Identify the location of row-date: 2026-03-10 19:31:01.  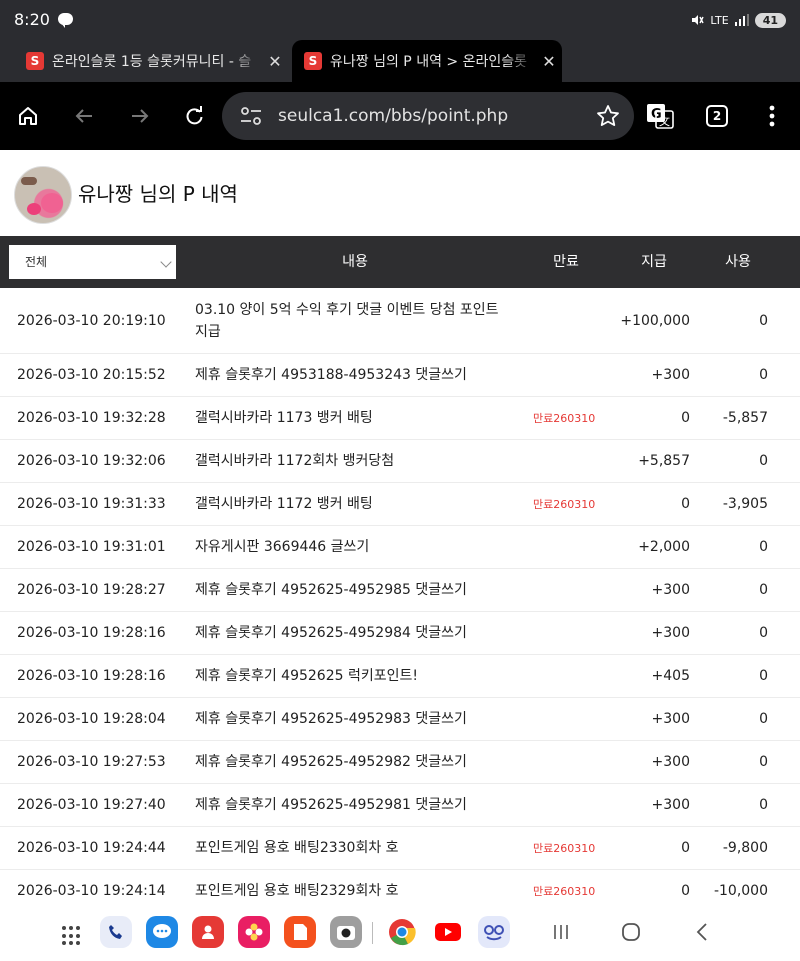
(91, 547).